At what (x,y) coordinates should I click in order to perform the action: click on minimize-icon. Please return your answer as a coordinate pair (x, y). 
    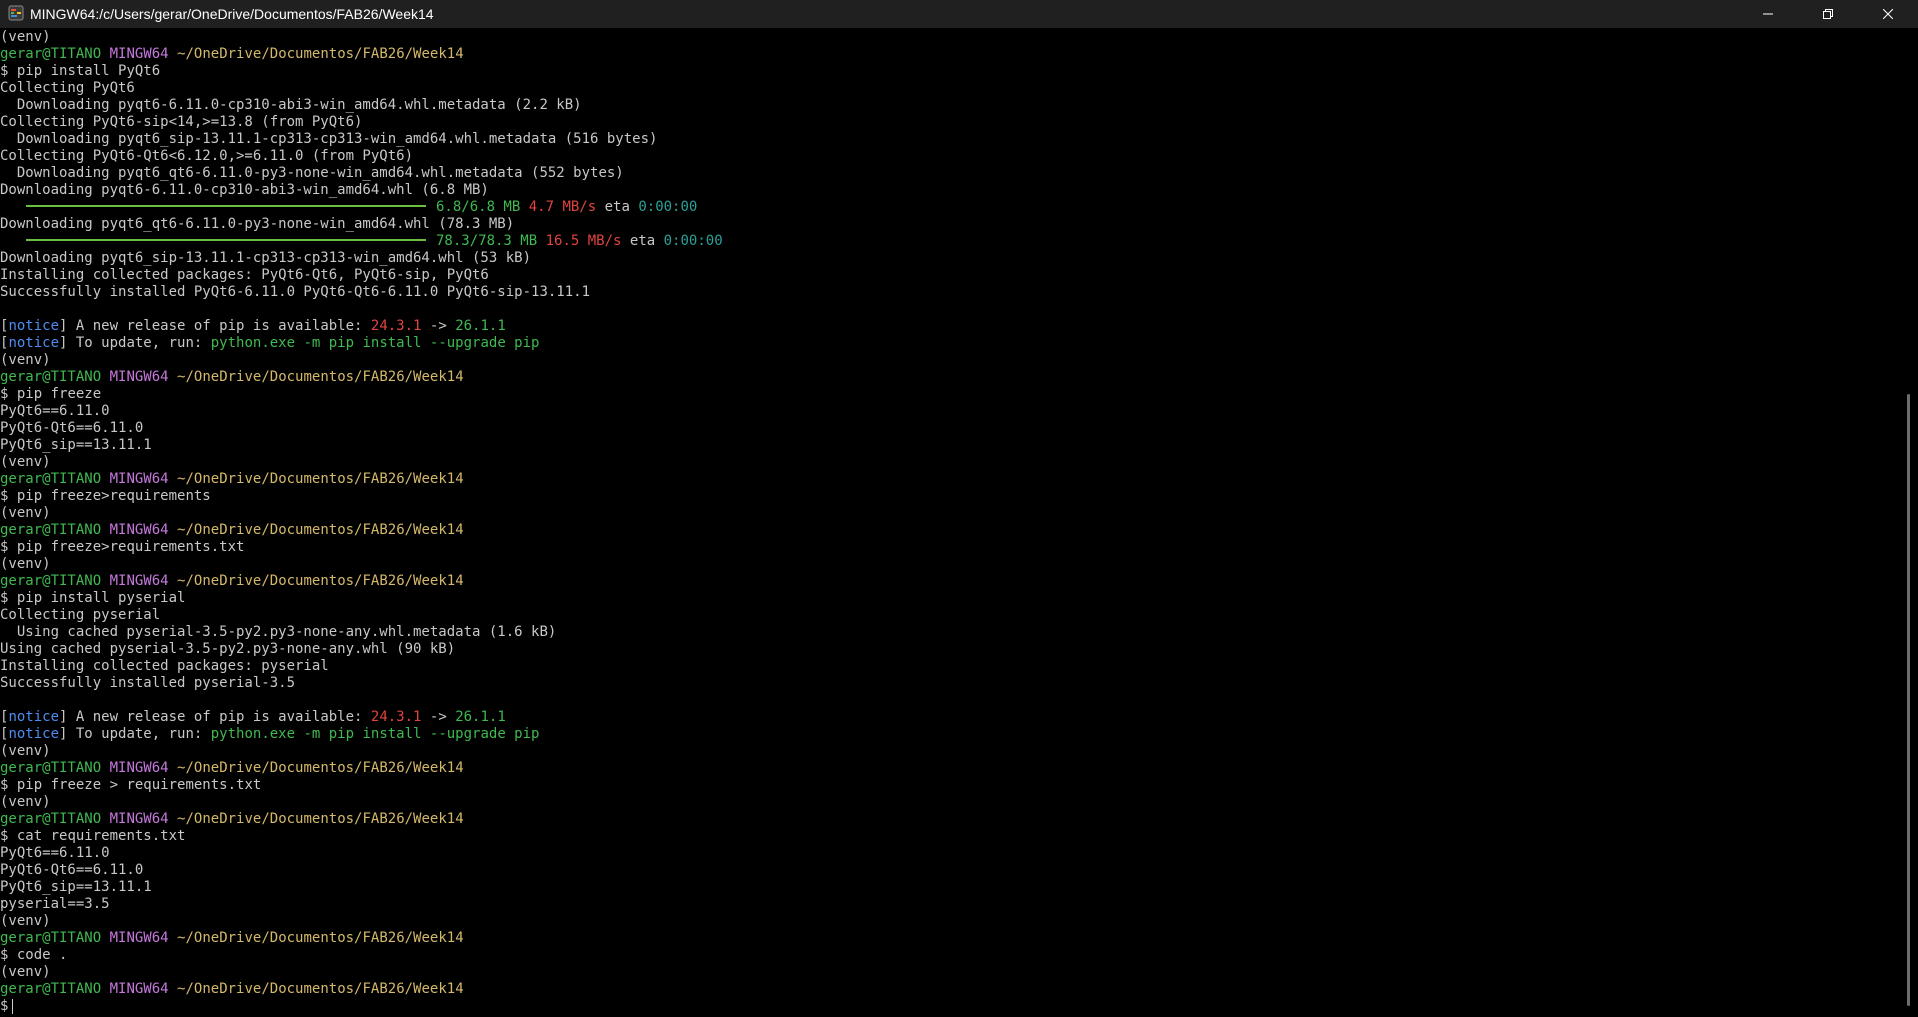
    Looking at the image, I should click on (1768, 14).